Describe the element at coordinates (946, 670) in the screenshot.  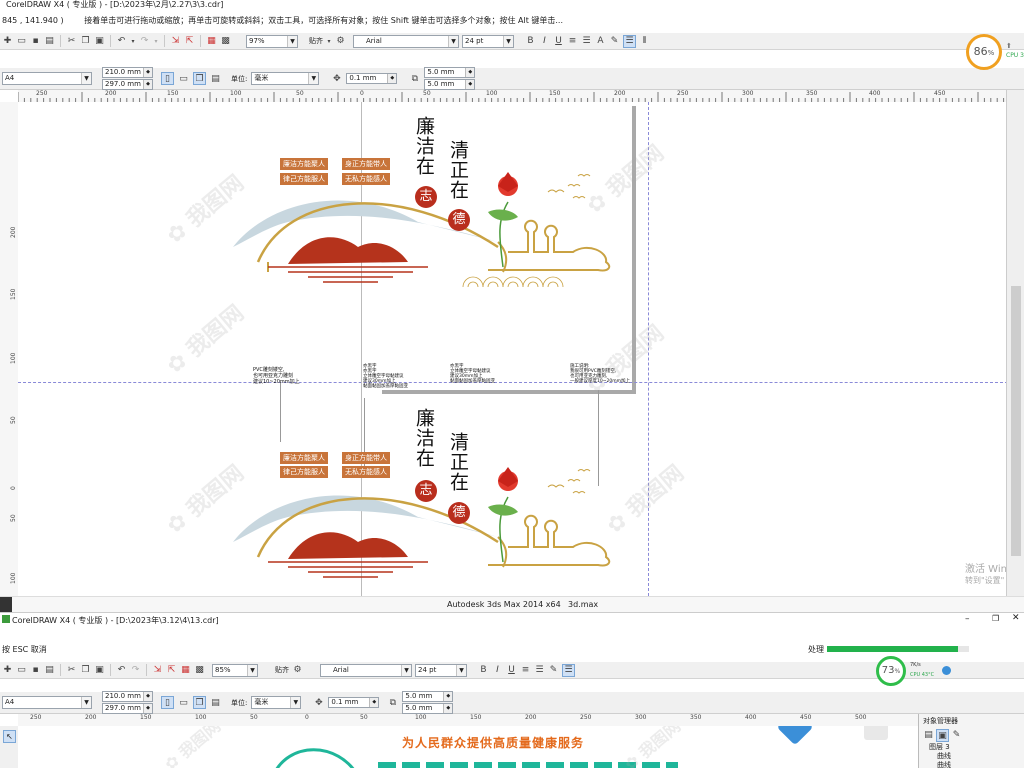
I see `assistant-ball-icon` at that location.